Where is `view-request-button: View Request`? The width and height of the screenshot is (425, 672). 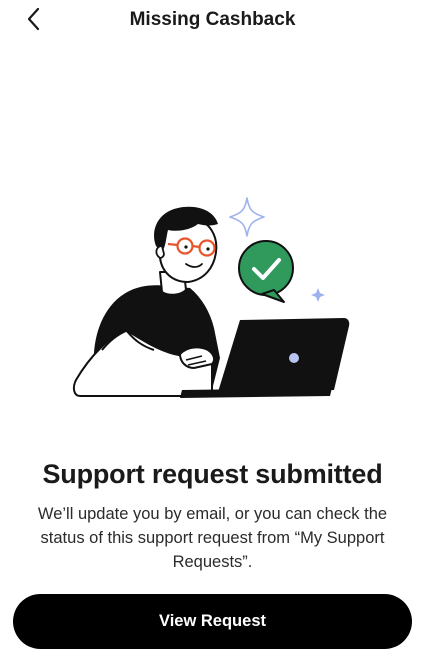
view-request-button: View Request is located at coordinates (212, 621).